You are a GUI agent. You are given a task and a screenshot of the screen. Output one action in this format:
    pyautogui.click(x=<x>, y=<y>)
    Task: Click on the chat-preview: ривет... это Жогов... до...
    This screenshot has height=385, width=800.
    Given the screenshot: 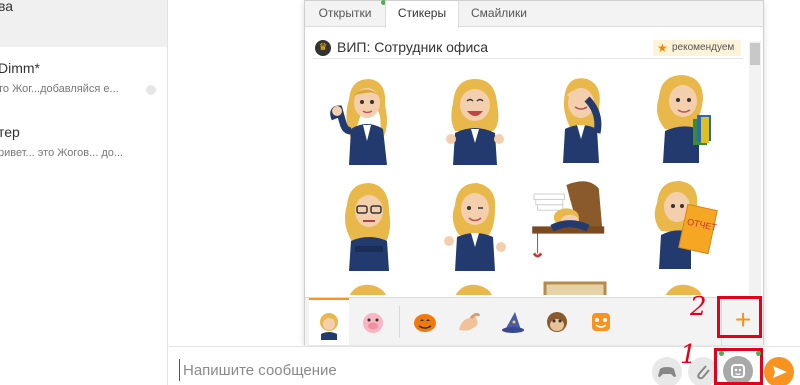 What is the action you would take?
    pyautogui.click(x=62, y=153)
    